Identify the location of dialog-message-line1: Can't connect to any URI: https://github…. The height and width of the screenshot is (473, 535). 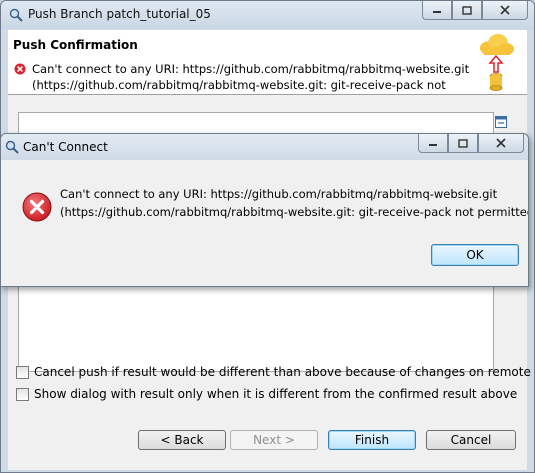
(279, 194).